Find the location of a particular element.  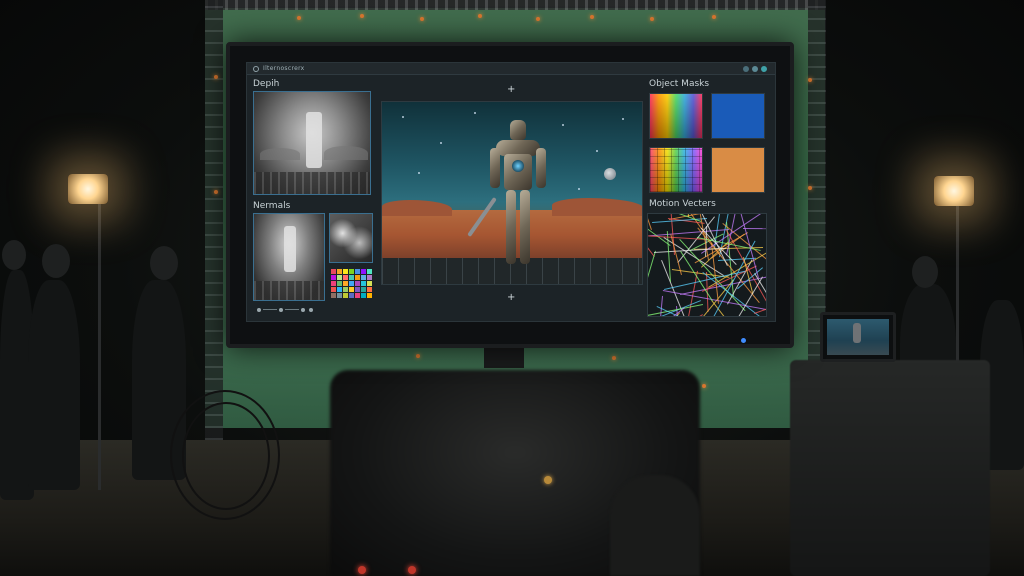

camera-cart is located at coordinates (890, 468).